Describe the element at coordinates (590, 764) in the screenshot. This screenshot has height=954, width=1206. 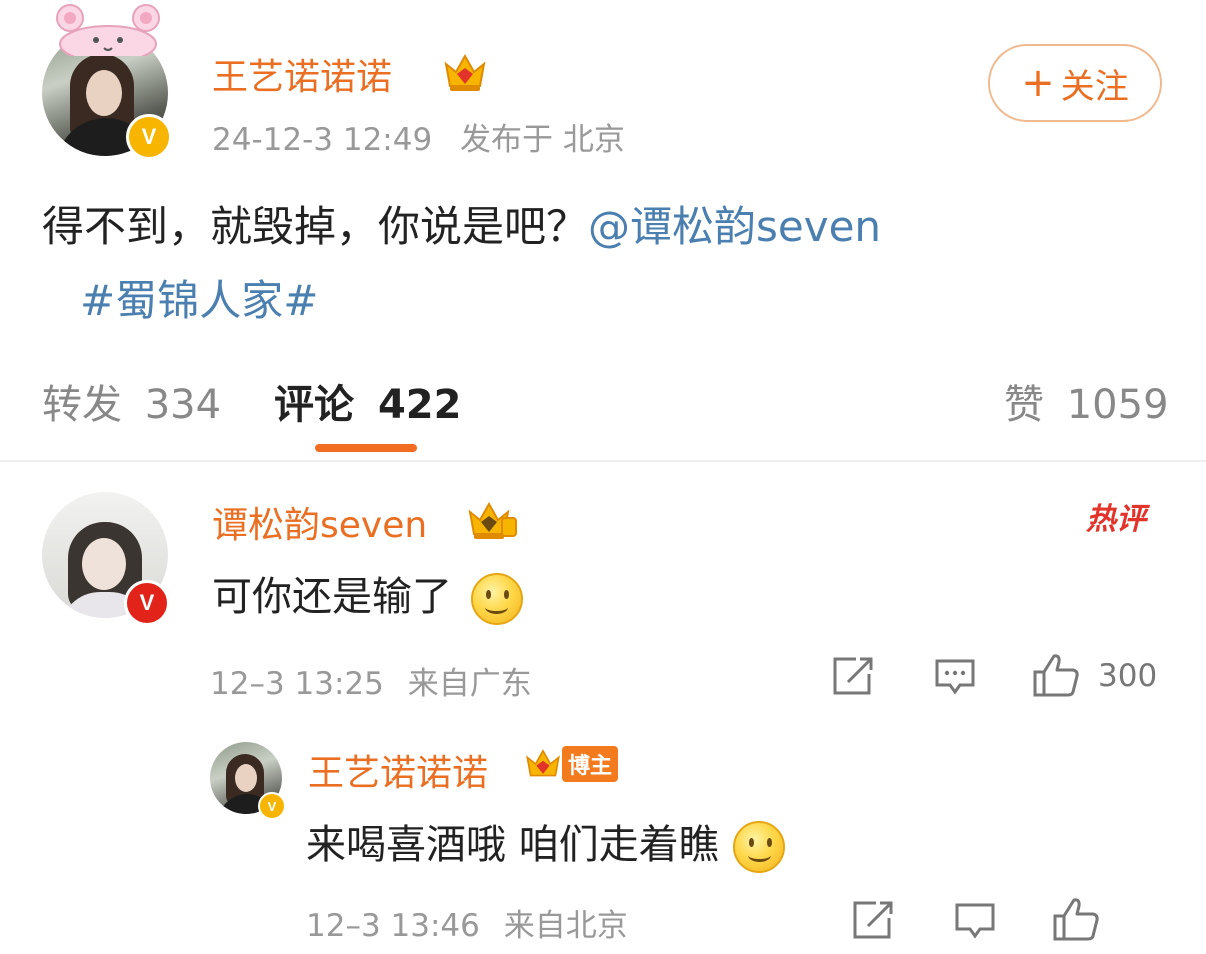
I see `blogger-tag: 博主` at that location.